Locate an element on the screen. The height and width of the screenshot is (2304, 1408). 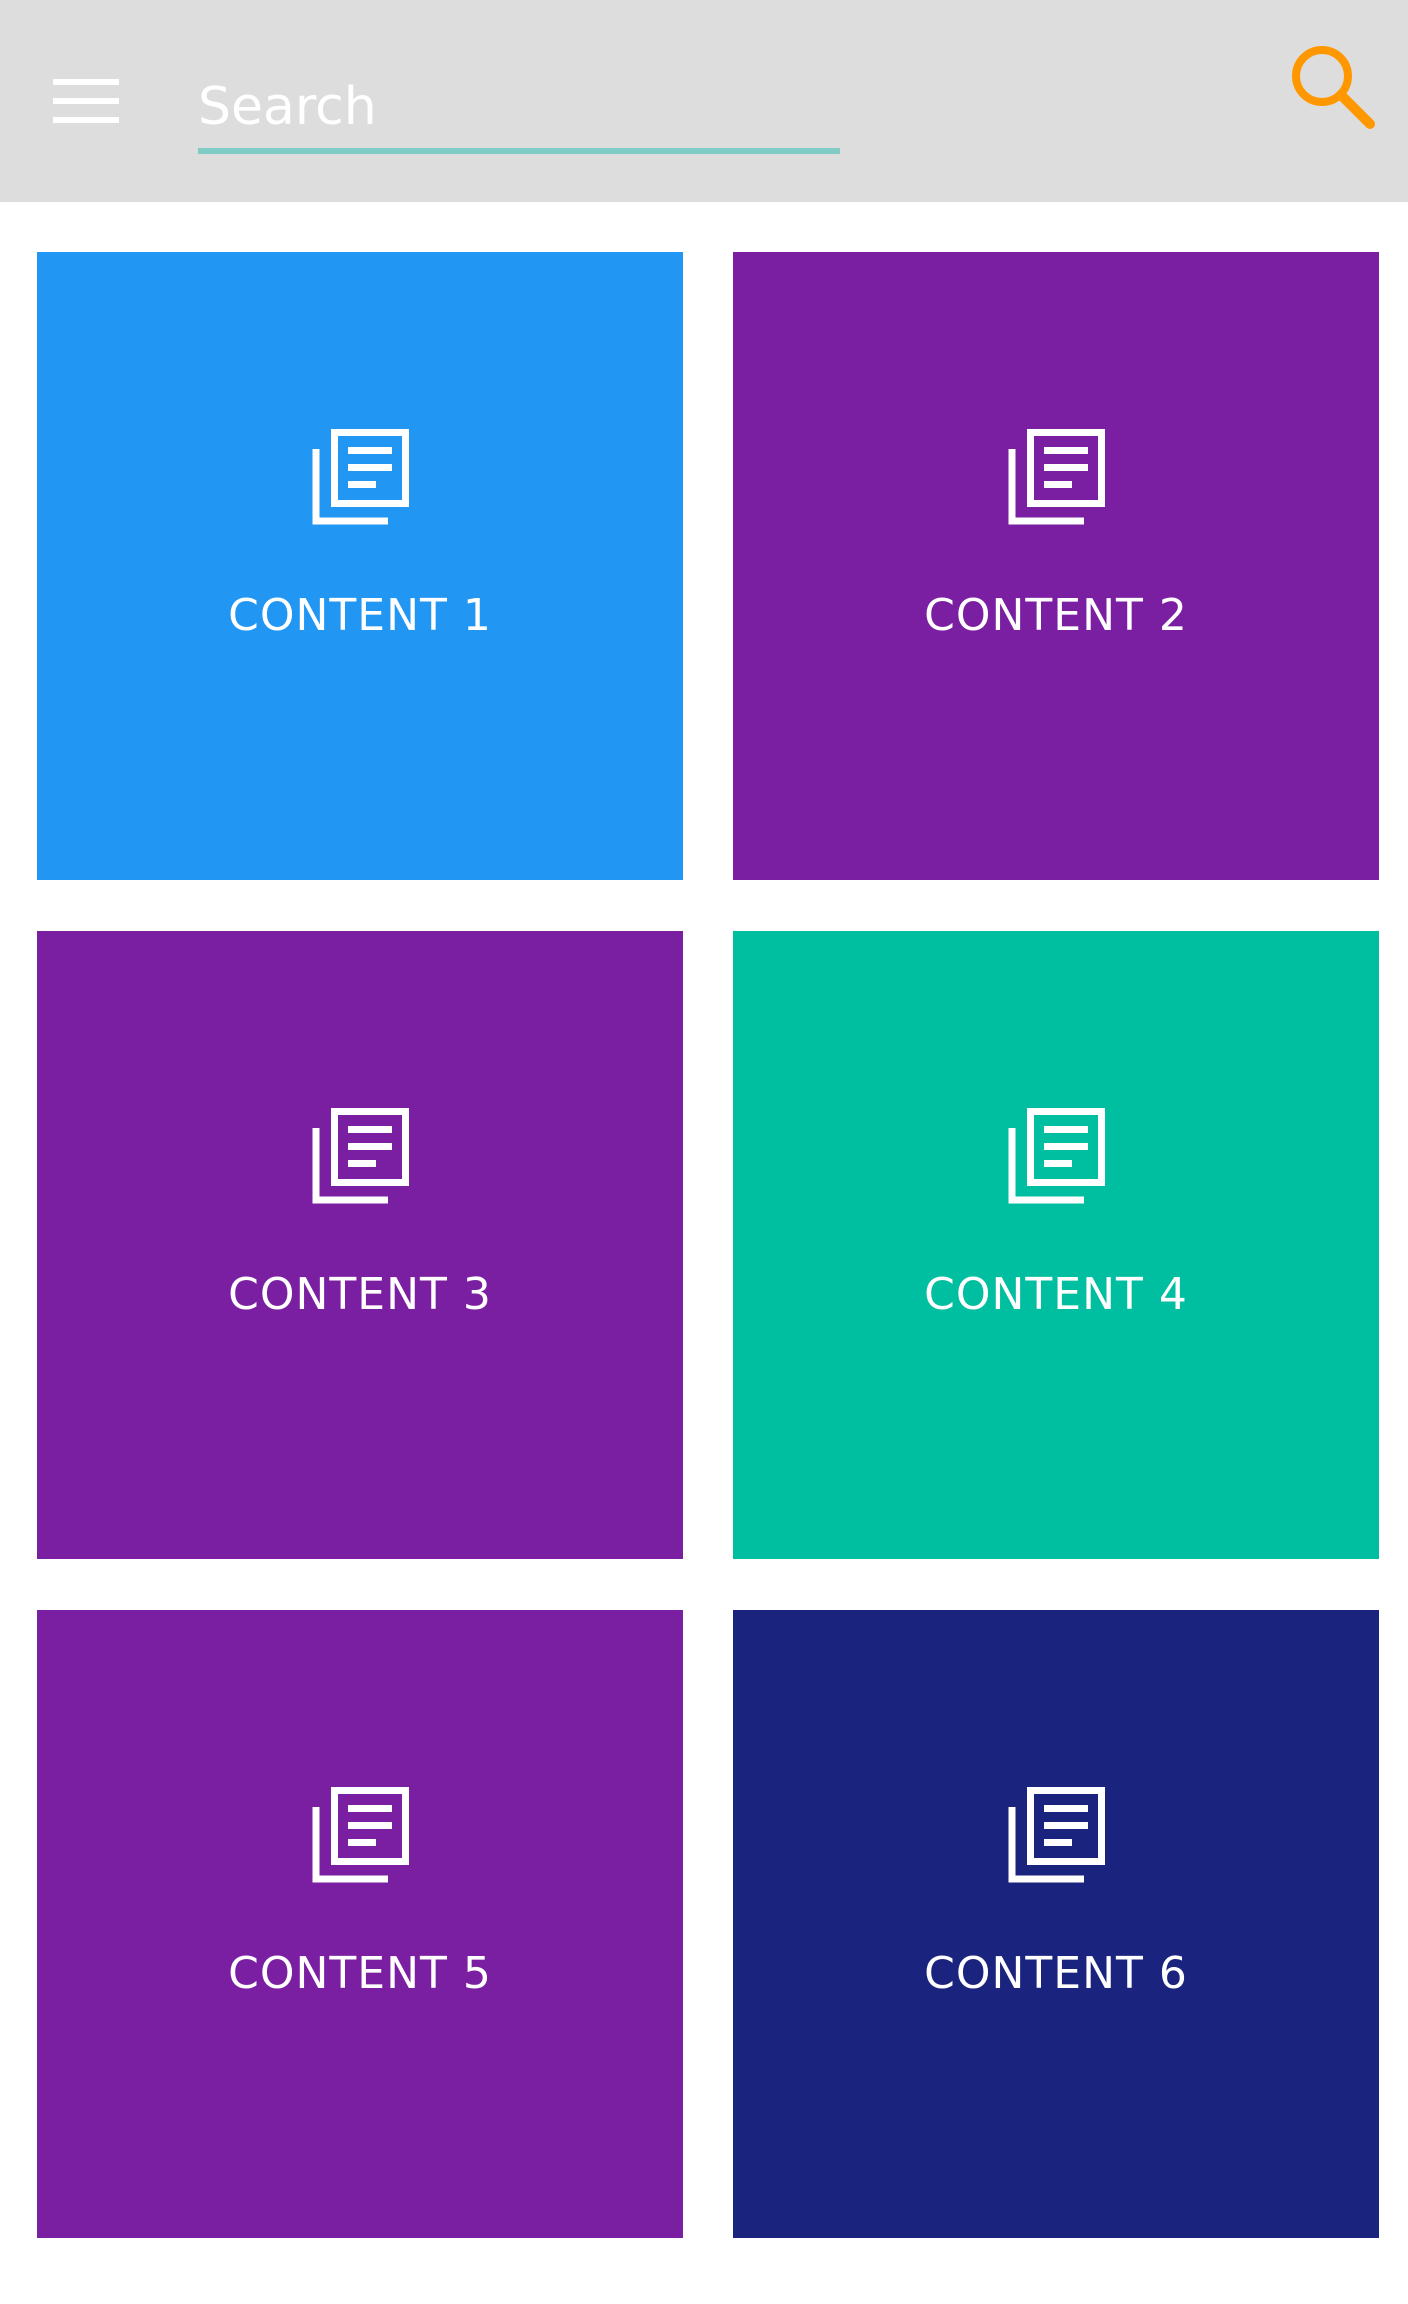
content-tile-6: CONTENT 6 is located at coordinates (1056, 1924).